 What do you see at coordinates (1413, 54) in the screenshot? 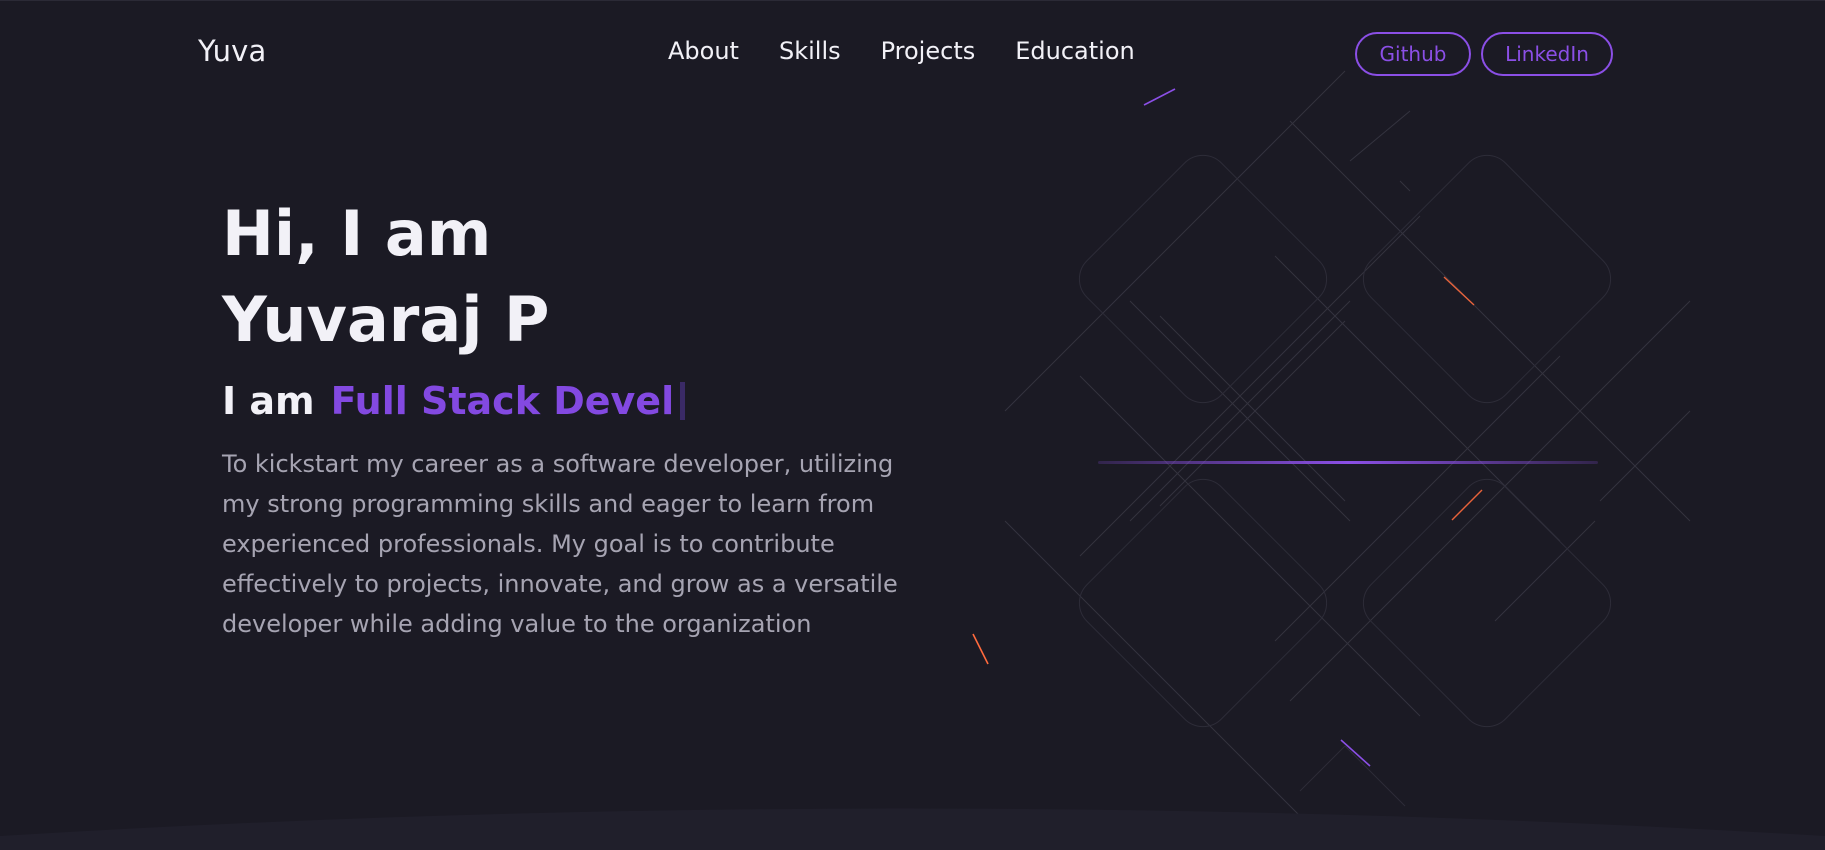
I see `github-button: Github` at bounding box center [1413, 54].